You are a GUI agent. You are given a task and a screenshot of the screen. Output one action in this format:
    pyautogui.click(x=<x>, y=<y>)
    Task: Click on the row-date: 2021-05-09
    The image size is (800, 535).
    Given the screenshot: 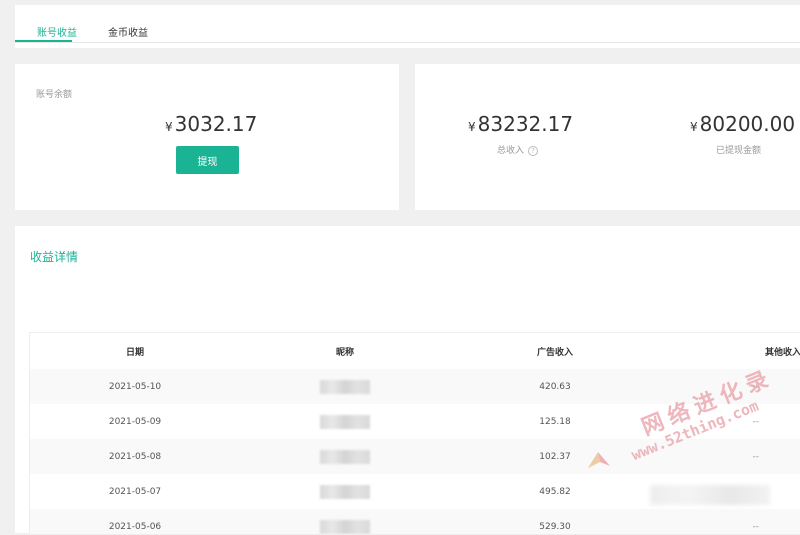 What is the action you would take?
    pyautogui.click(x=135, y=421)
    